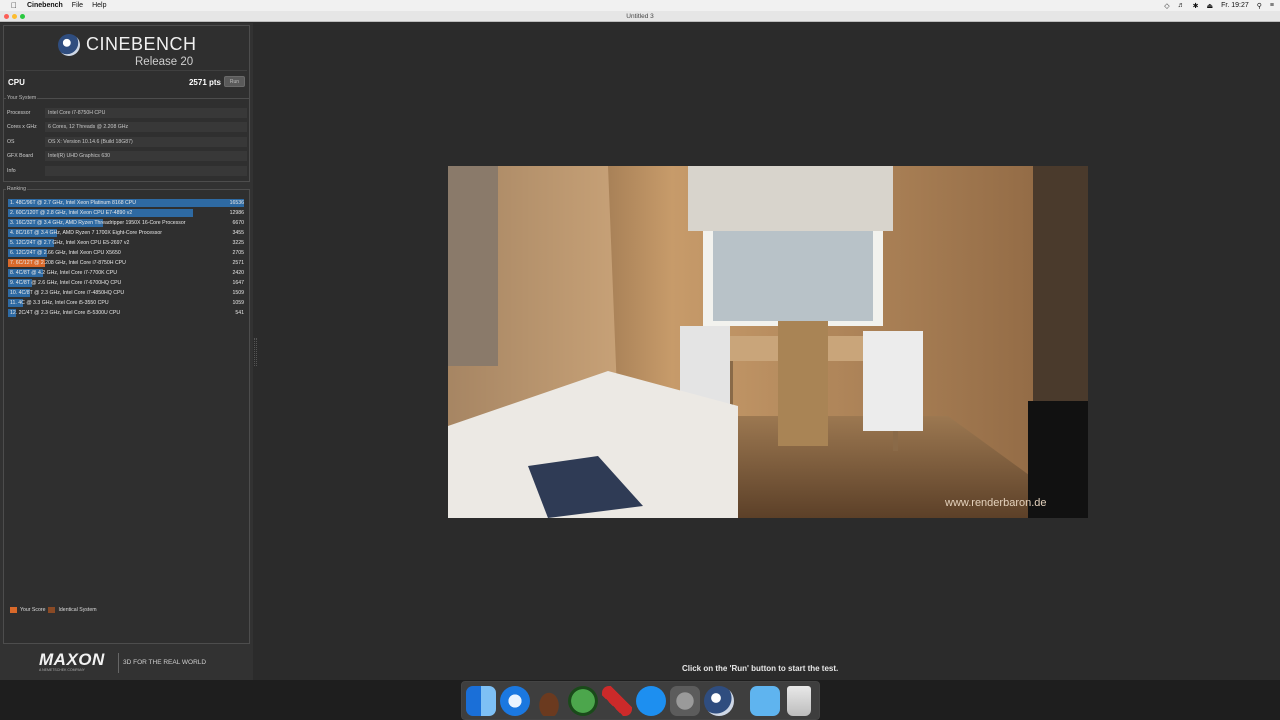 The height and width of the screenshot is (720, 1280). What do you see at coordinates (481, 701) in the screenshot?
I see `finder-icon` at bounding box center [481, 701].